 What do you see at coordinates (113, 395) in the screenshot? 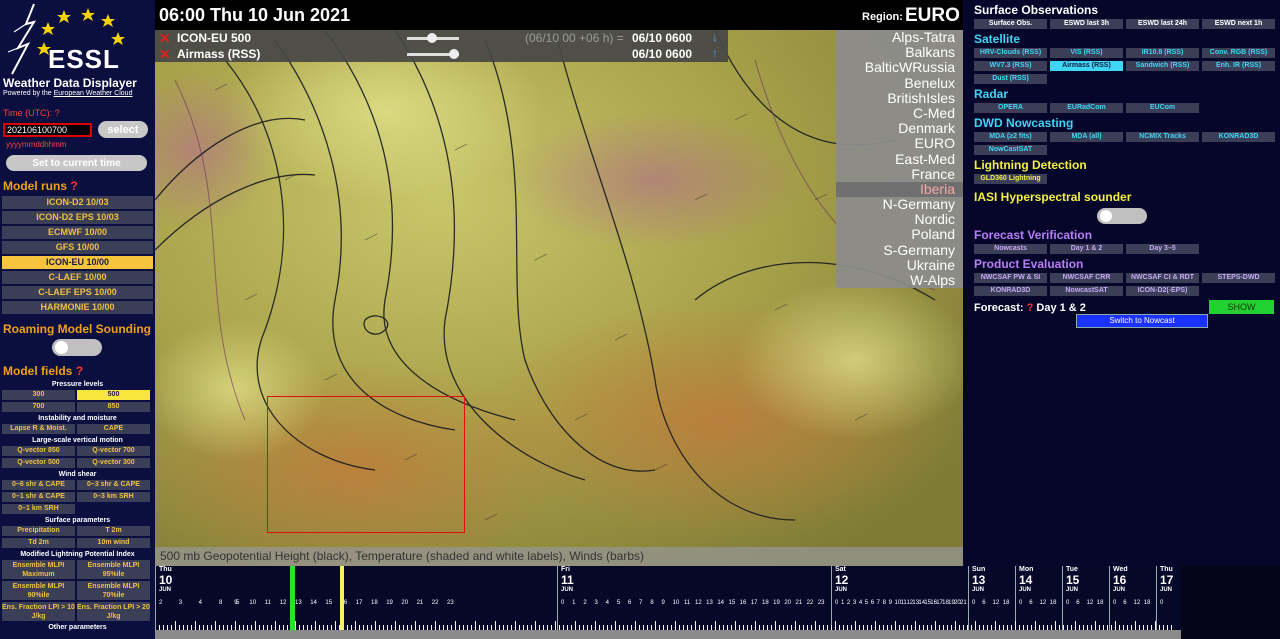
I see `field-button: 500` at bounding box center [113, 395].